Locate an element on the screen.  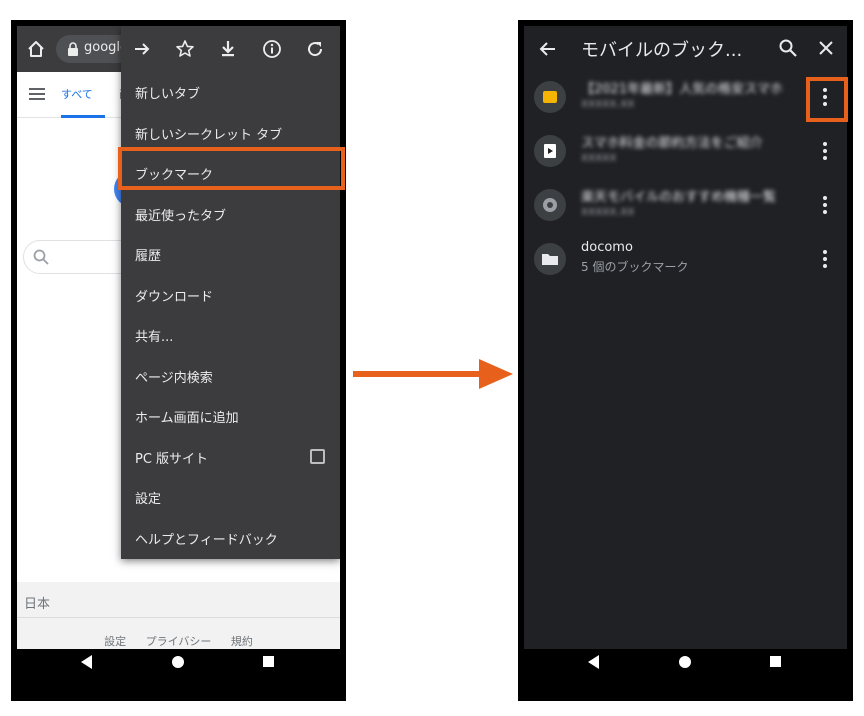
bookmark-menu-highlight is located at coordinates (231, 168).